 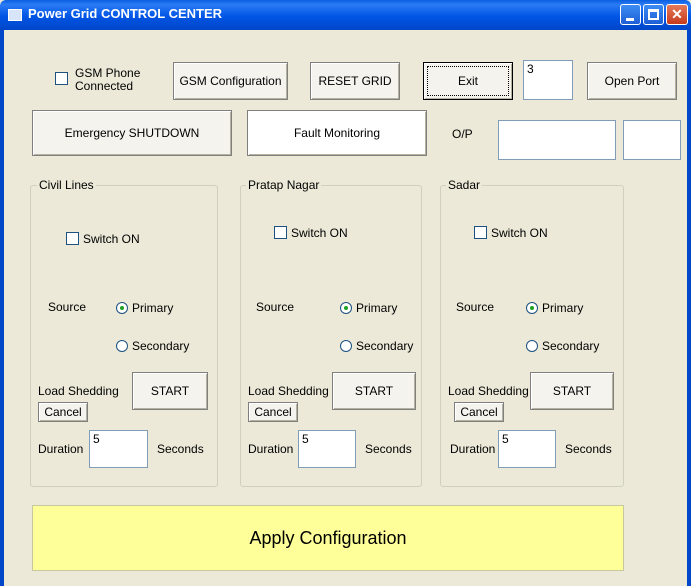 I want to click on open-port-button: Open Port, so click(x=632, y=81).